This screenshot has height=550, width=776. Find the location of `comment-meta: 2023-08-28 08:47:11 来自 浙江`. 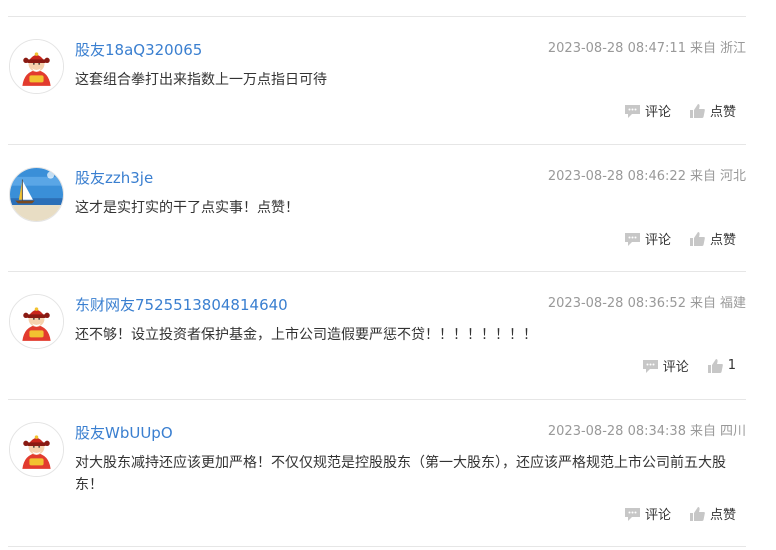

comment-meta: 2023-08-28 08:47:11 来自 浙江 is located at coordinates (647, 49).